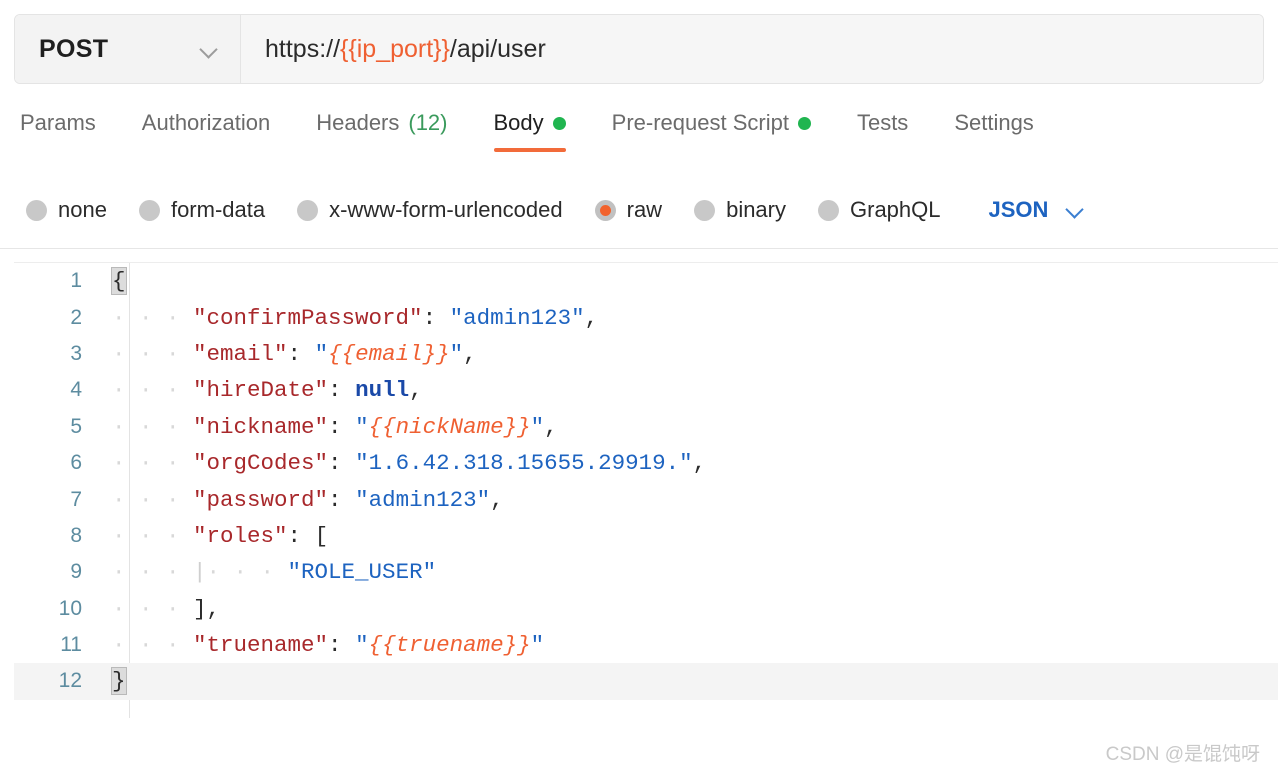 This screenshot has height=778, width=1278. Describe the element at coordinates (646, 390) in the screenshot. I see `code-line: 4 · · · "hireDate": null,` at that location.